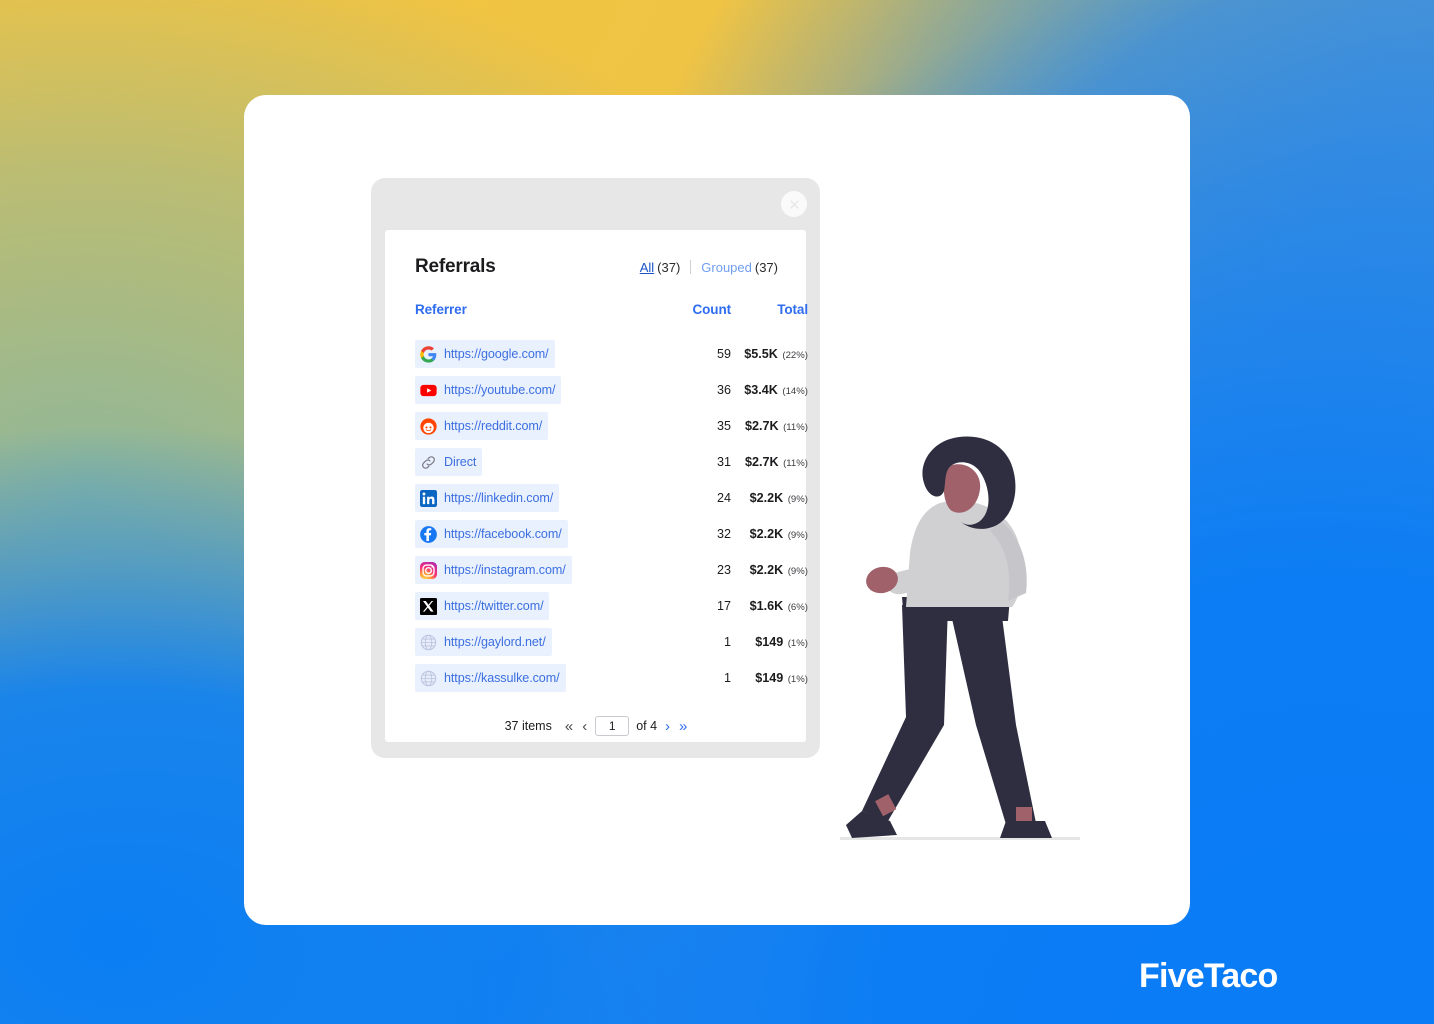  Describe the element at coordinates (762, 426) in the screenshot. I see `total-amount: $2.7K` at that location.